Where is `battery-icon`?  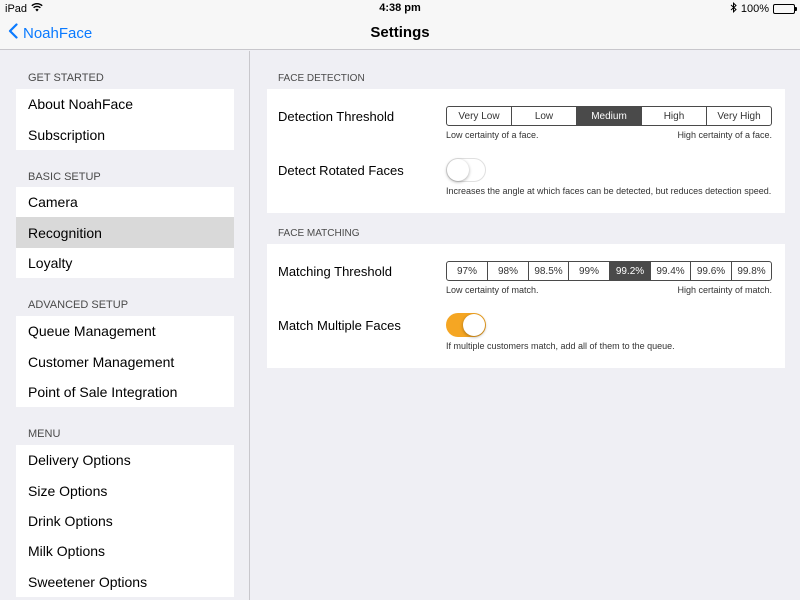
battery-icon is located at coordinates (785, 9).